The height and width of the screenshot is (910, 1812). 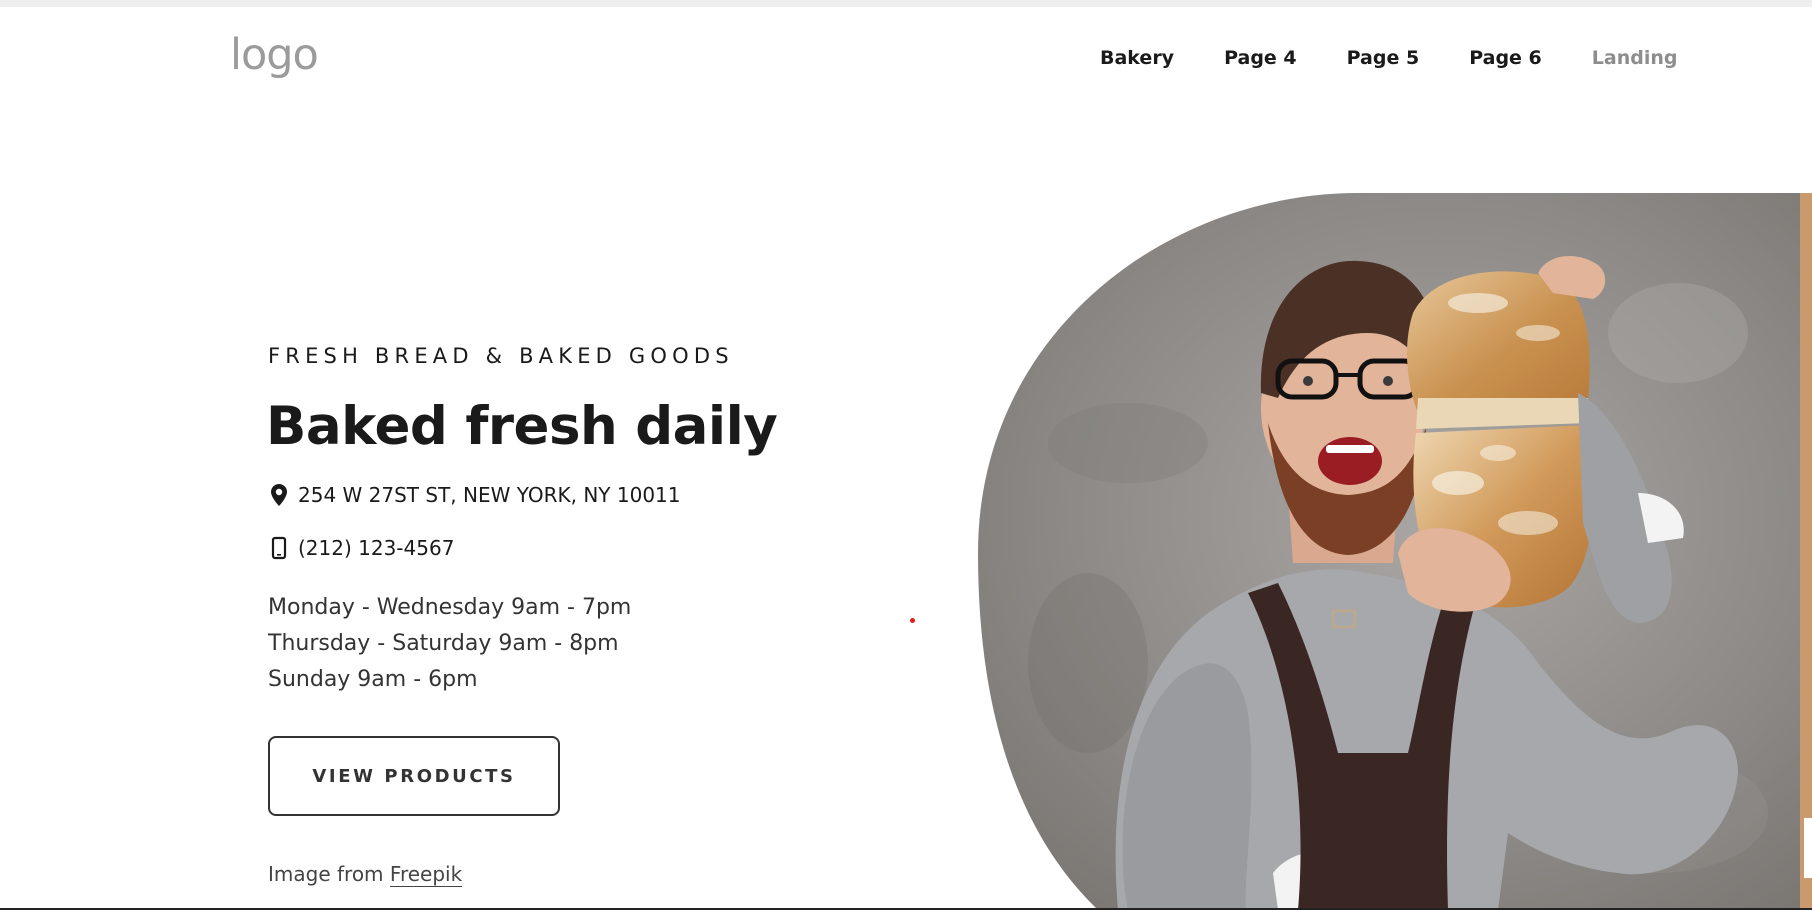 I want to click on hero-image-edge, so click(x=1806, y=551).